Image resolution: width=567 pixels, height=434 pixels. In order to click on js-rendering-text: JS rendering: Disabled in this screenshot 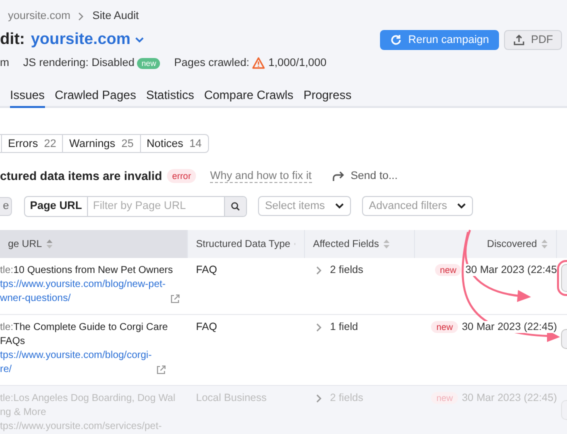, I will do `click(78, 63)`.